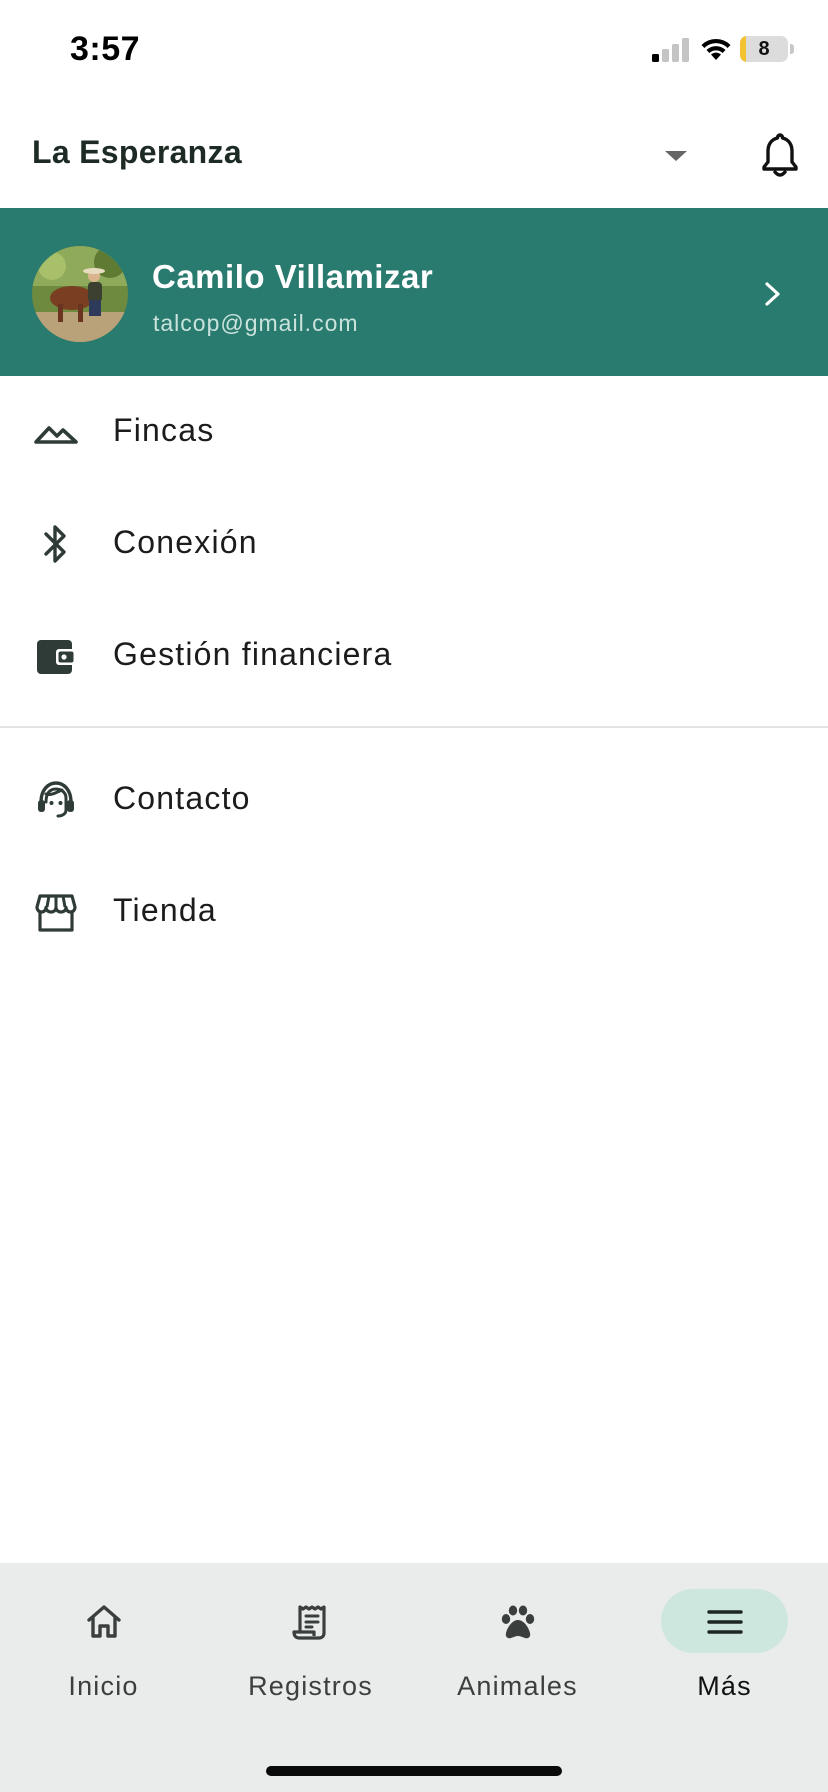 Image resolution: width=828 pixels, height=1792 pixels. Describe the element at coordinates (137, 152) in the screenshot. I see `farm-selector-label: La Esperanza` at that location.